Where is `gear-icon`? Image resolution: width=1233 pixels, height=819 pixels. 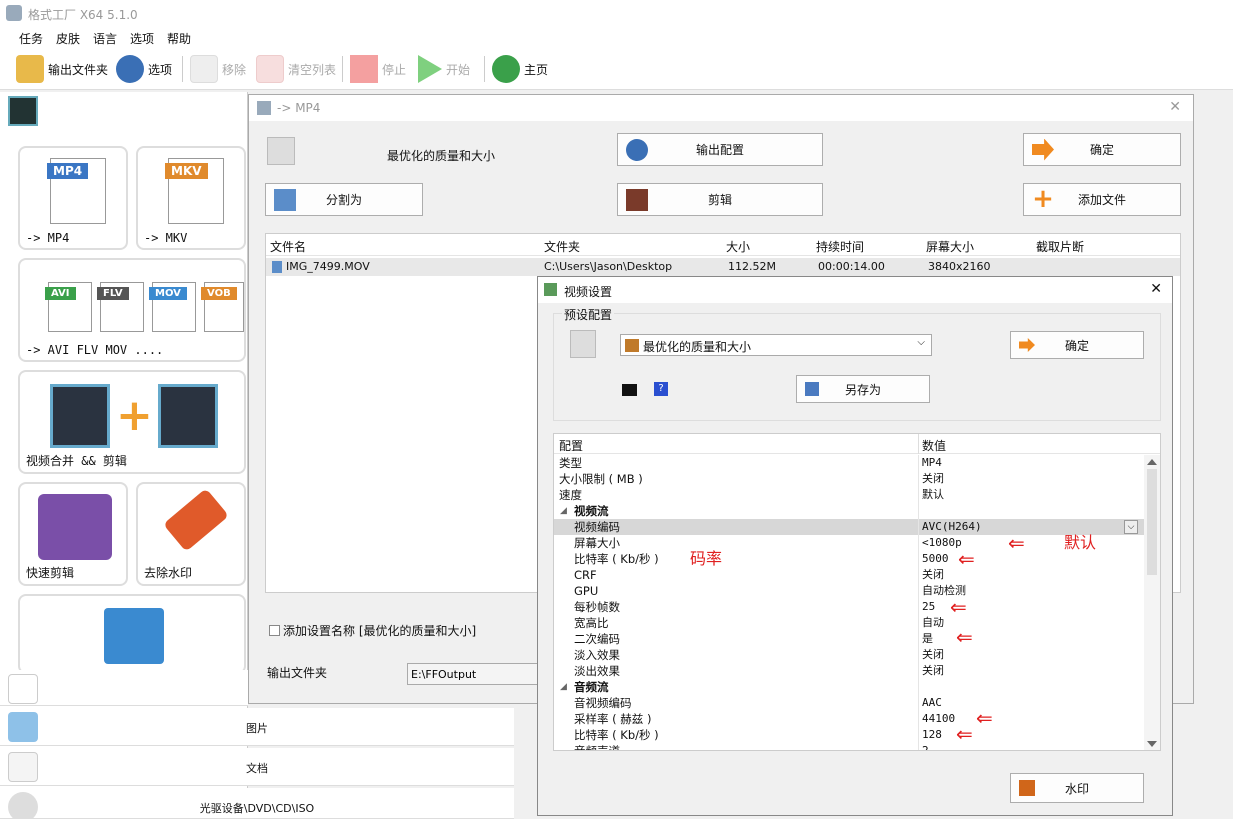
gear-icon is located at coordinates (130, 69).